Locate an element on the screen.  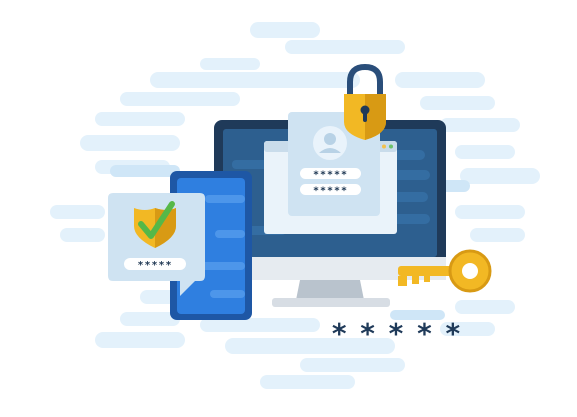
username-mask-text: ***** is located at coordinates (330, 175).